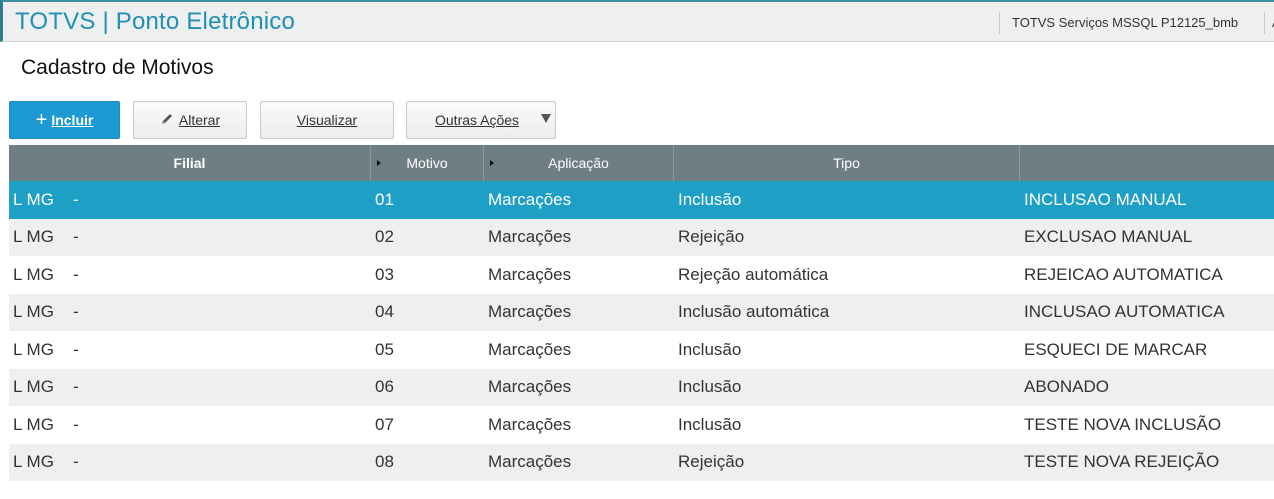 The width and height of the screenshot is (1274, 499). What do you see at coordinates (1122, 462) in the screenshot?
I see `cell-descricao: TESTE NOVA REJEIÇÃO` at bounding box center [1122, 462].